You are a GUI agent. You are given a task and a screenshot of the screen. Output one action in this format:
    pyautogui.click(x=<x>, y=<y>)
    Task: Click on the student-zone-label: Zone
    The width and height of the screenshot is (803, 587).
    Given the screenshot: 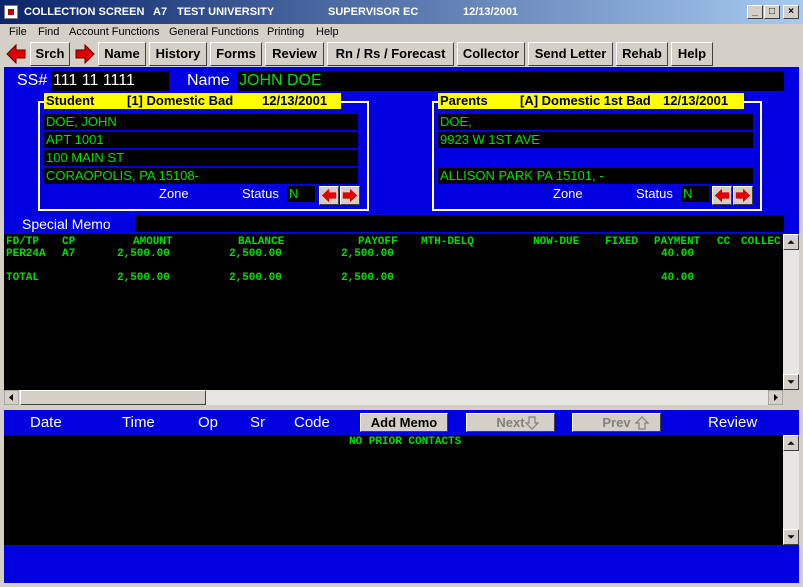 What is the action you would take?
    pyautogui.click(x=174, y=193)
    